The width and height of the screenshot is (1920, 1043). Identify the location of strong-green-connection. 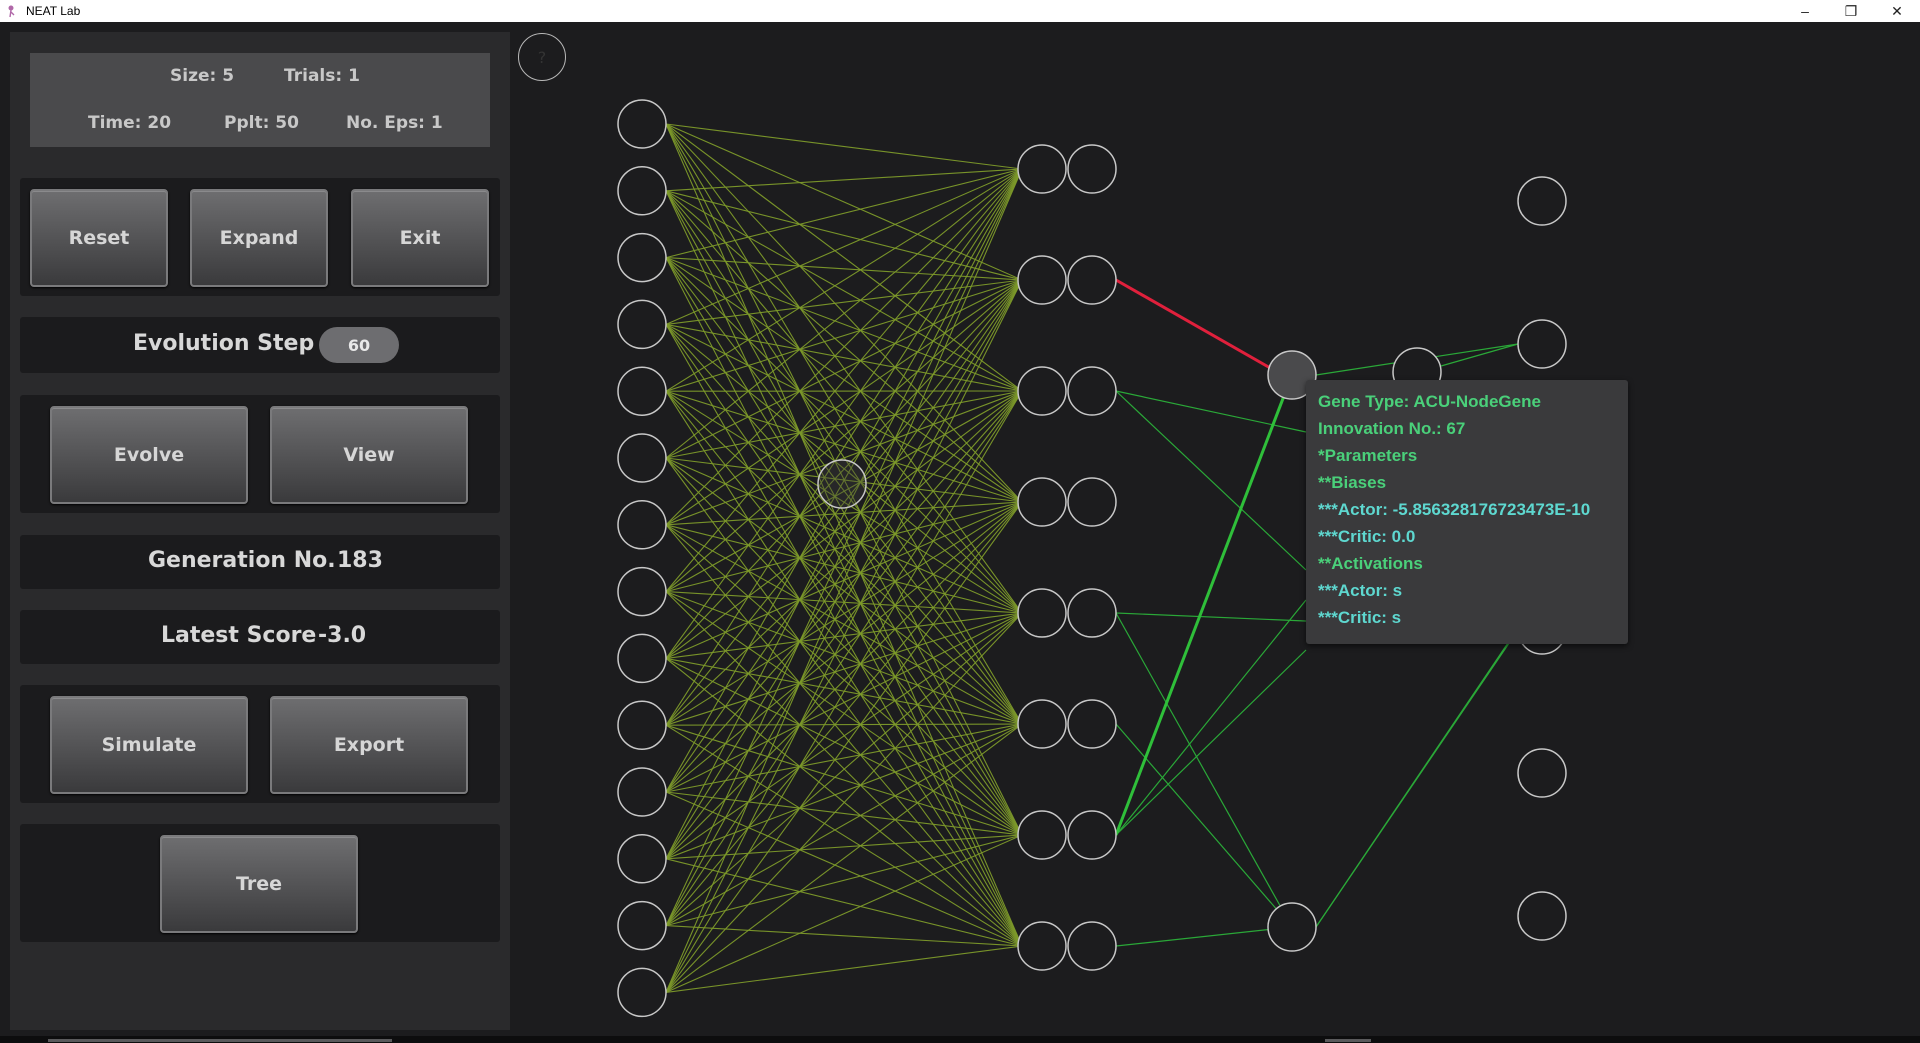
(1204, 605).